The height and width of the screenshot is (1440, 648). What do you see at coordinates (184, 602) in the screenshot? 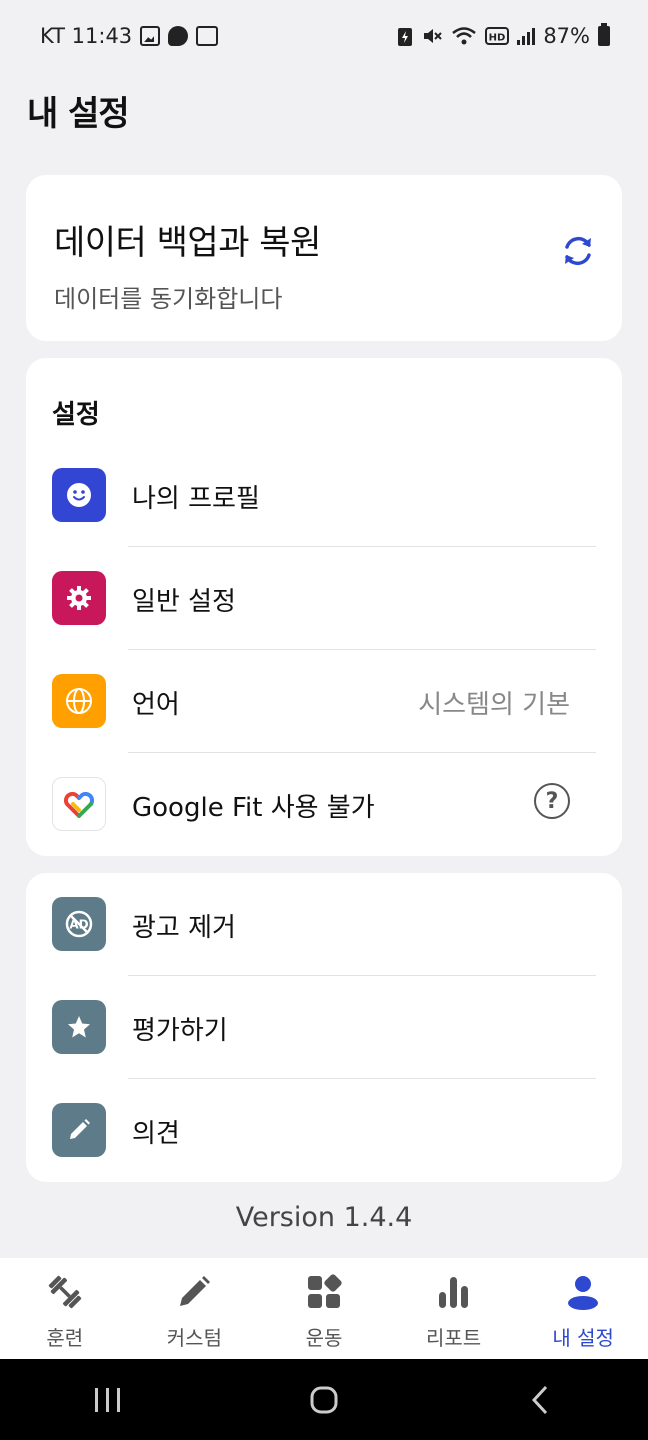
I see `settings-item-label: 일반 설정` at bounding box center [184, 602].